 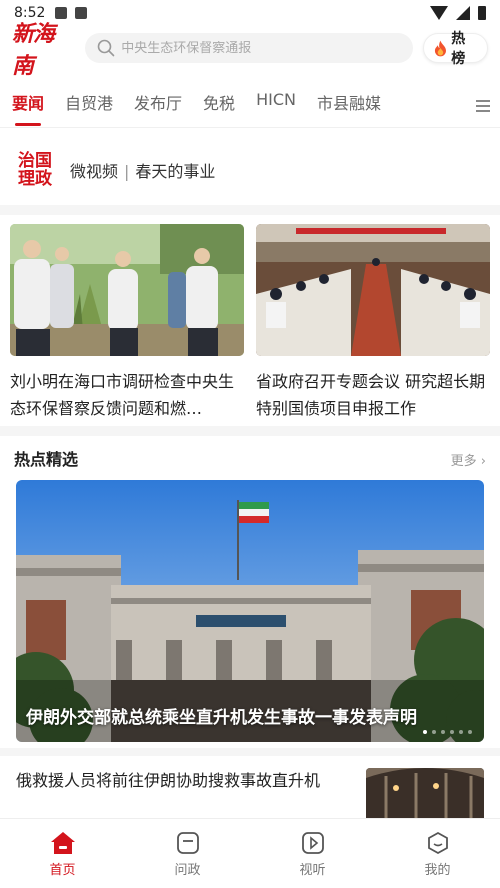 What do you see at coordinates (439, 13) in the screenshot?
I see `wifi-icon` at bounding box center [439, 13].